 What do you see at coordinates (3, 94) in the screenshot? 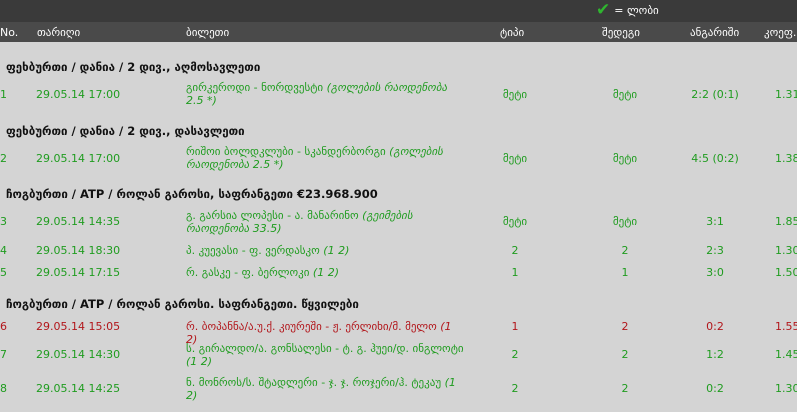
I see `row-number: 1` at bounding box center [3, 94].